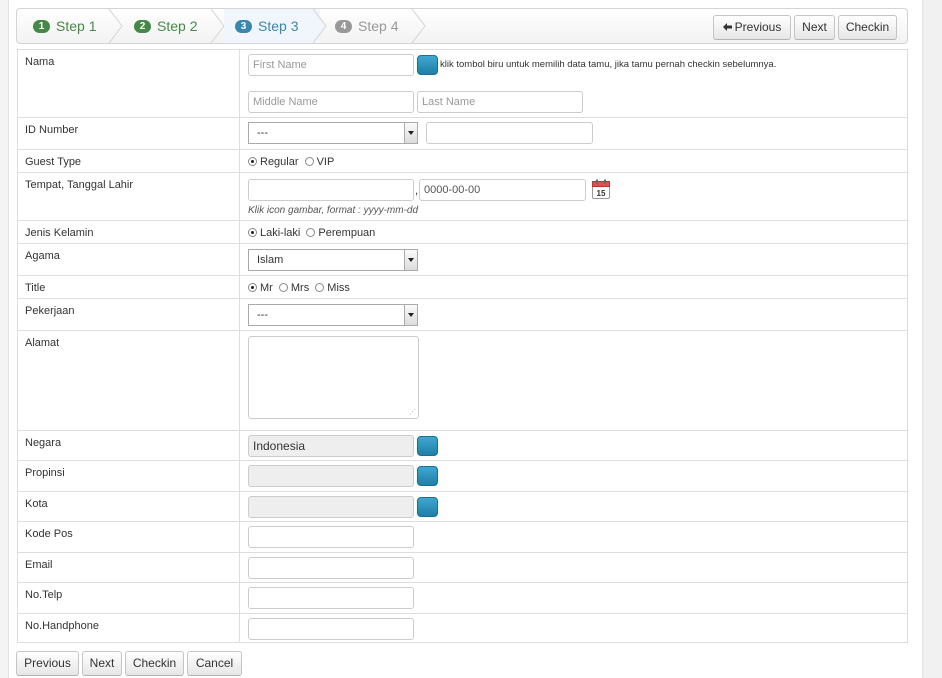 The height and width of the screenshot is (678, 942). I want to click on radio-vip-label: VIP, so click(325, 162).